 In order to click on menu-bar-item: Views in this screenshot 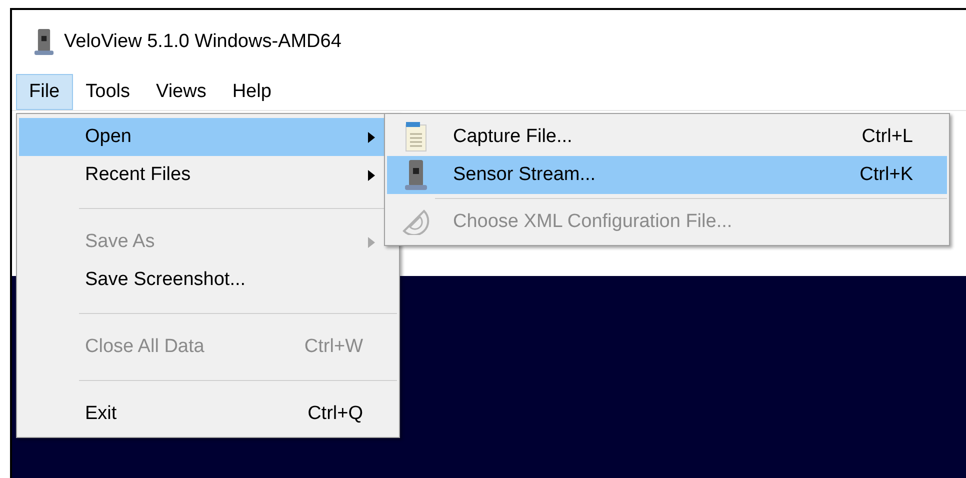, I will do `click(181, 92)`.